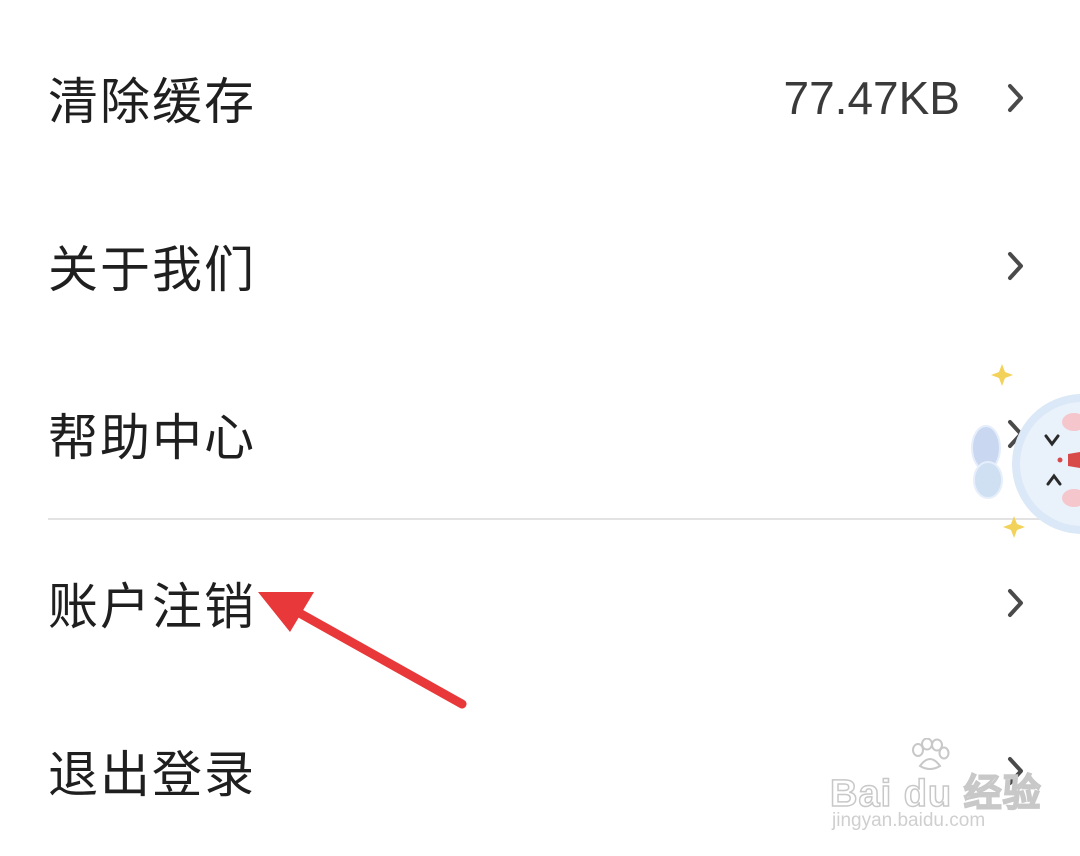 The image size is (1080, 856). What do you see at coordinates (152, 438) in the screenshot?
I see `help-center-label: 帮助中心` at bounding box center [152, 438].